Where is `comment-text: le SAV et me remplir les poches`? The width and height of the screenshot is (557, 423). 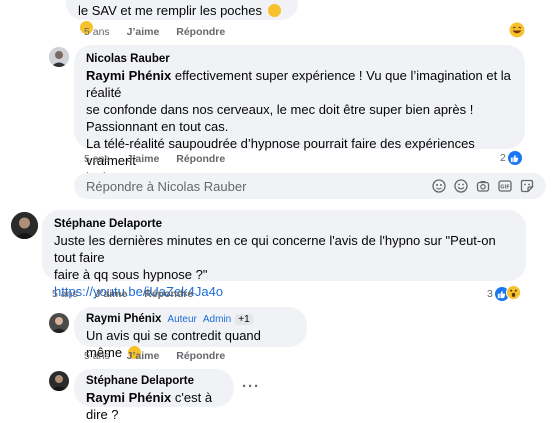 comment-text: le SAV et me remplir les poches is located at coordinates (170, 10).